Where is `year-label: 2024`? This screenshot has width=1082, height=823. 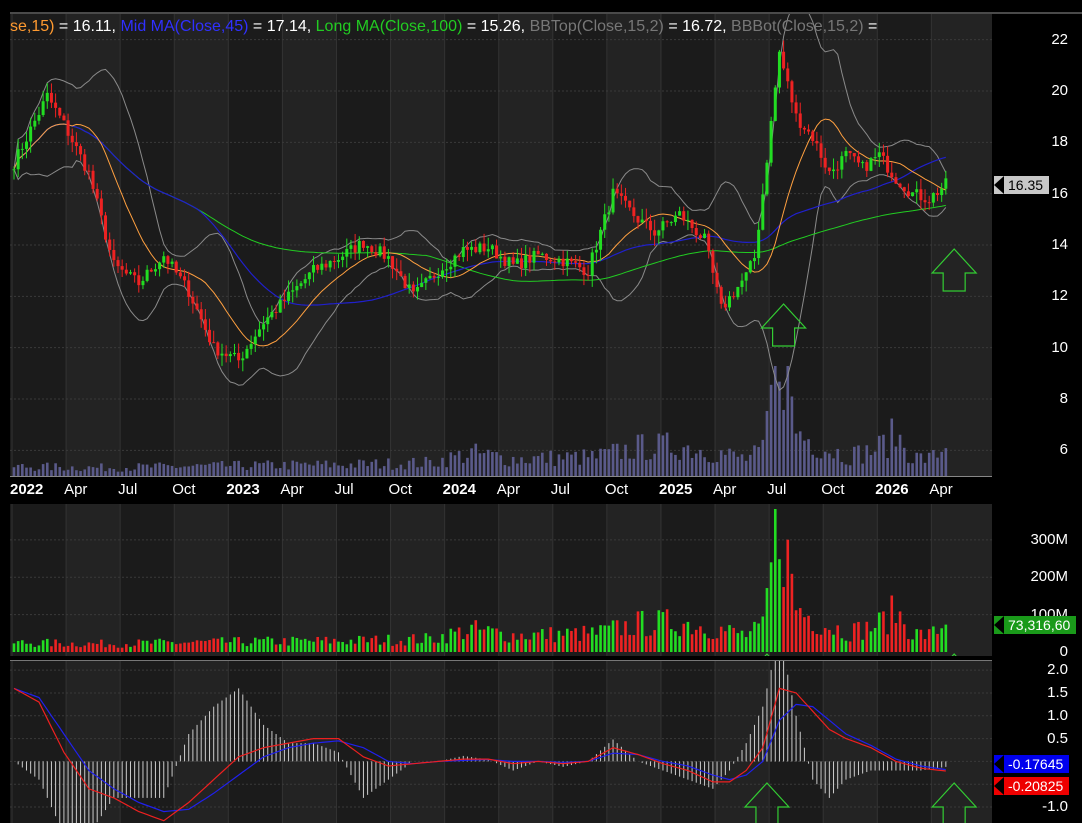 year-label: 2024 is located at coordinates (459, 489).